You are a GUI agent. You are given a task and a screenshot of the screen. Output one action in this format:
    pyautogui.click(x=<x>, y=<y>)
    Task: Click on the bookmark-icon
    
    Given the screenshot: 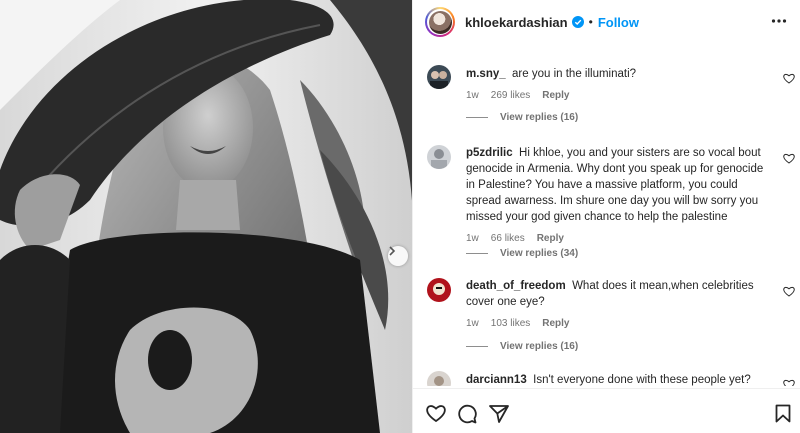 What is the action you would take?
    pyautogui.click(x=783, y=416)
    